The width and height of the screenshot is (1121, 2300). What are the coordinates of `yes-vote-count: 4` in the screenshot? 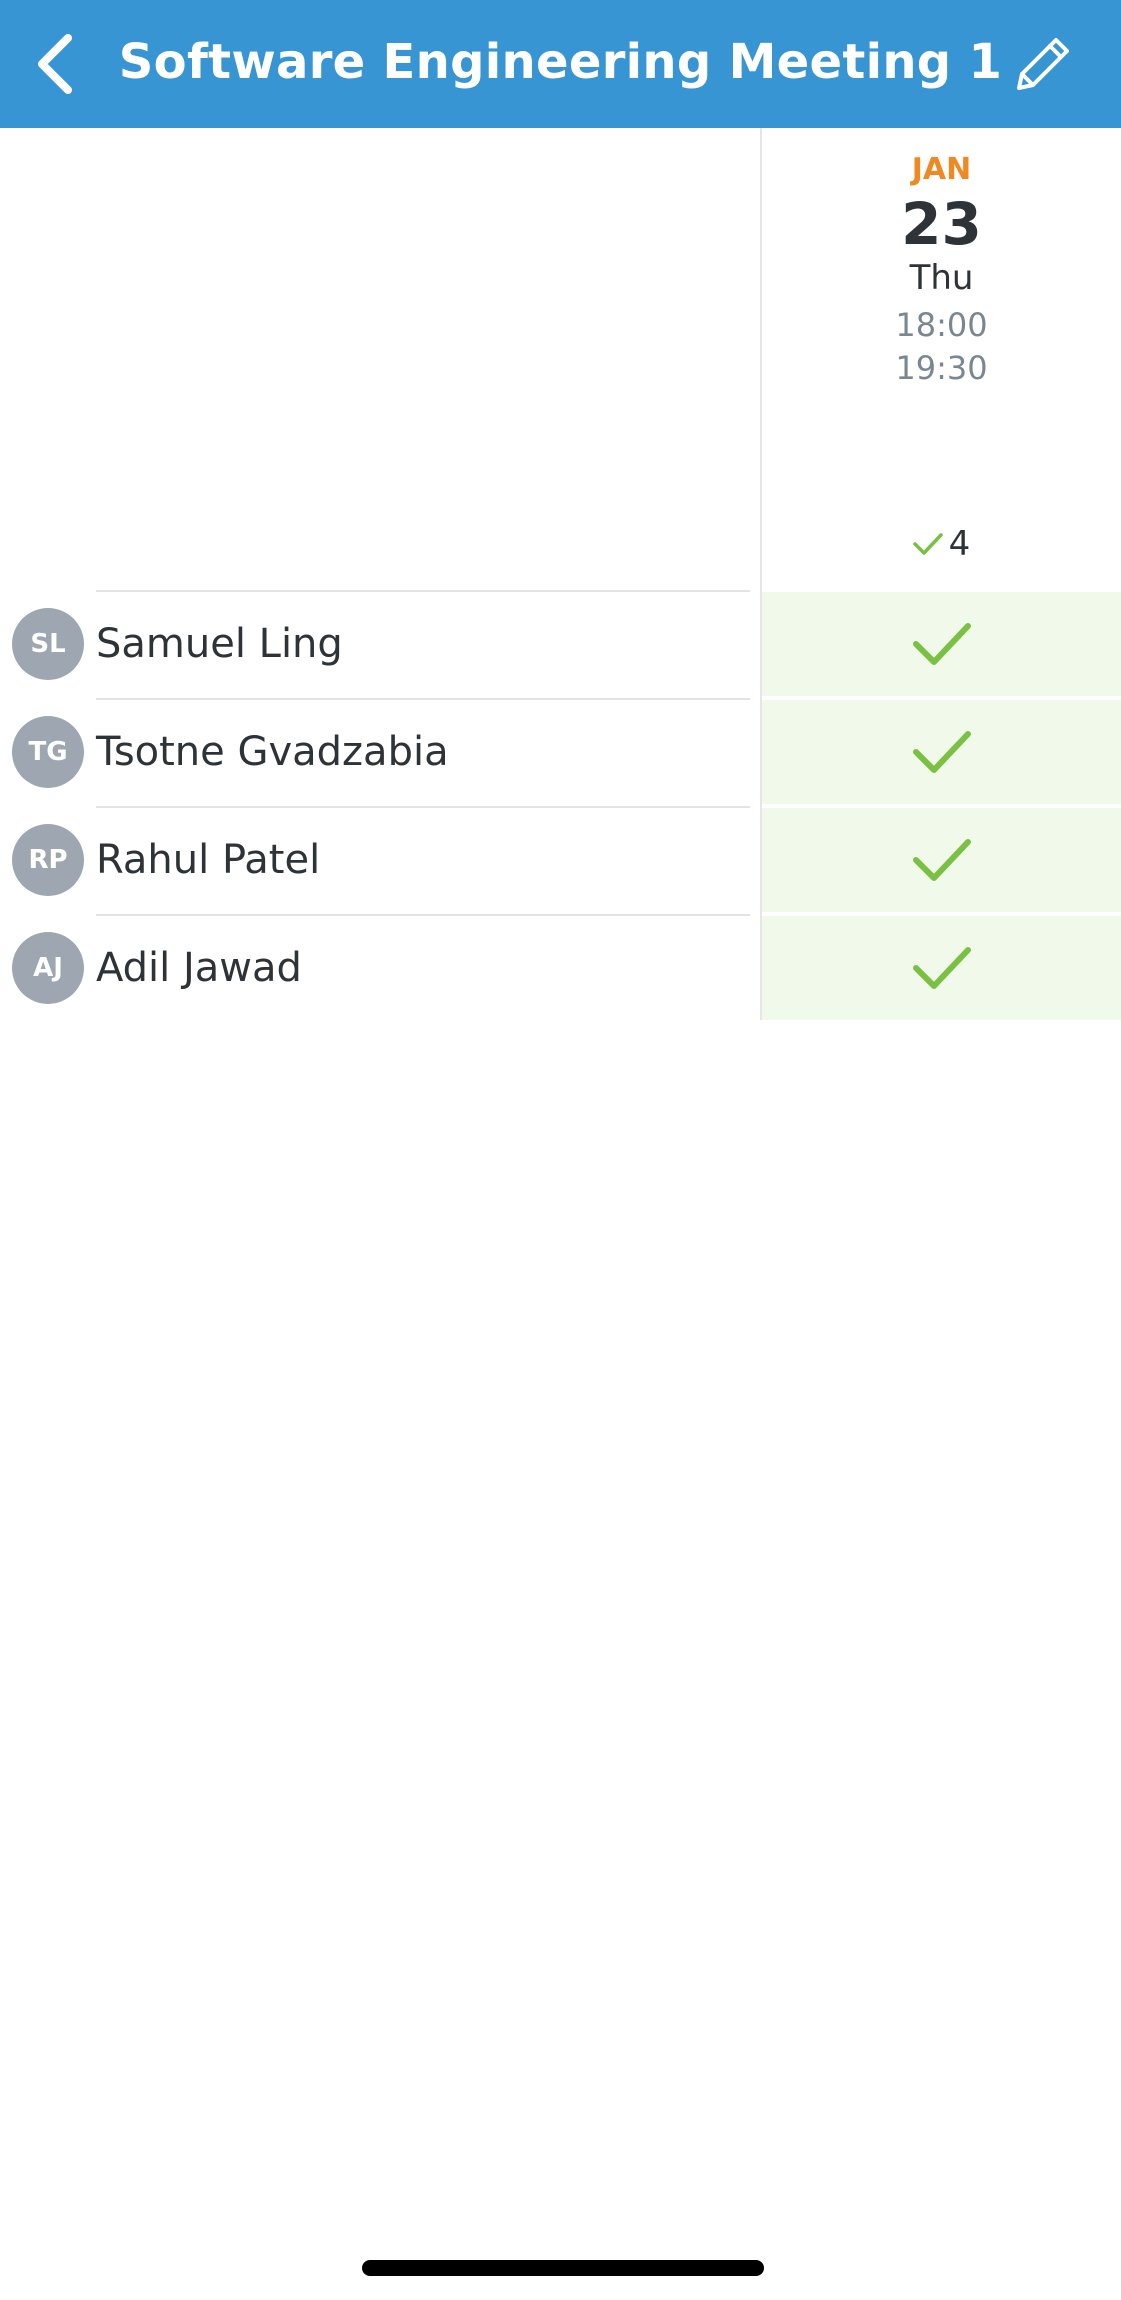 It's located at (941, 544).